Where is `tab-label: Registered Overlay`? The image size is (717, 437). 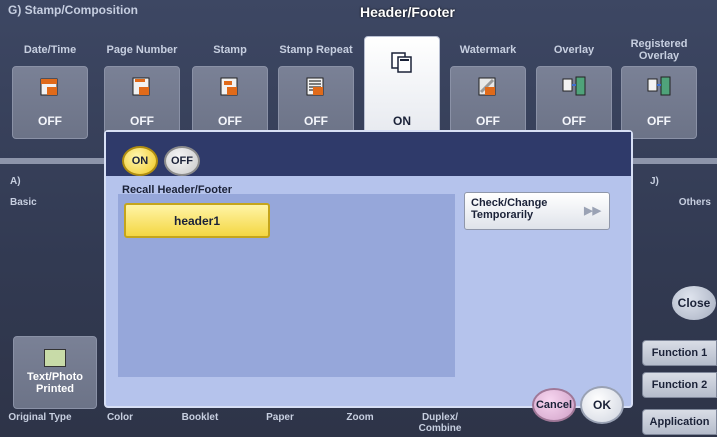
tab-label: Registered Overlay is located at coordinates (659, 50).